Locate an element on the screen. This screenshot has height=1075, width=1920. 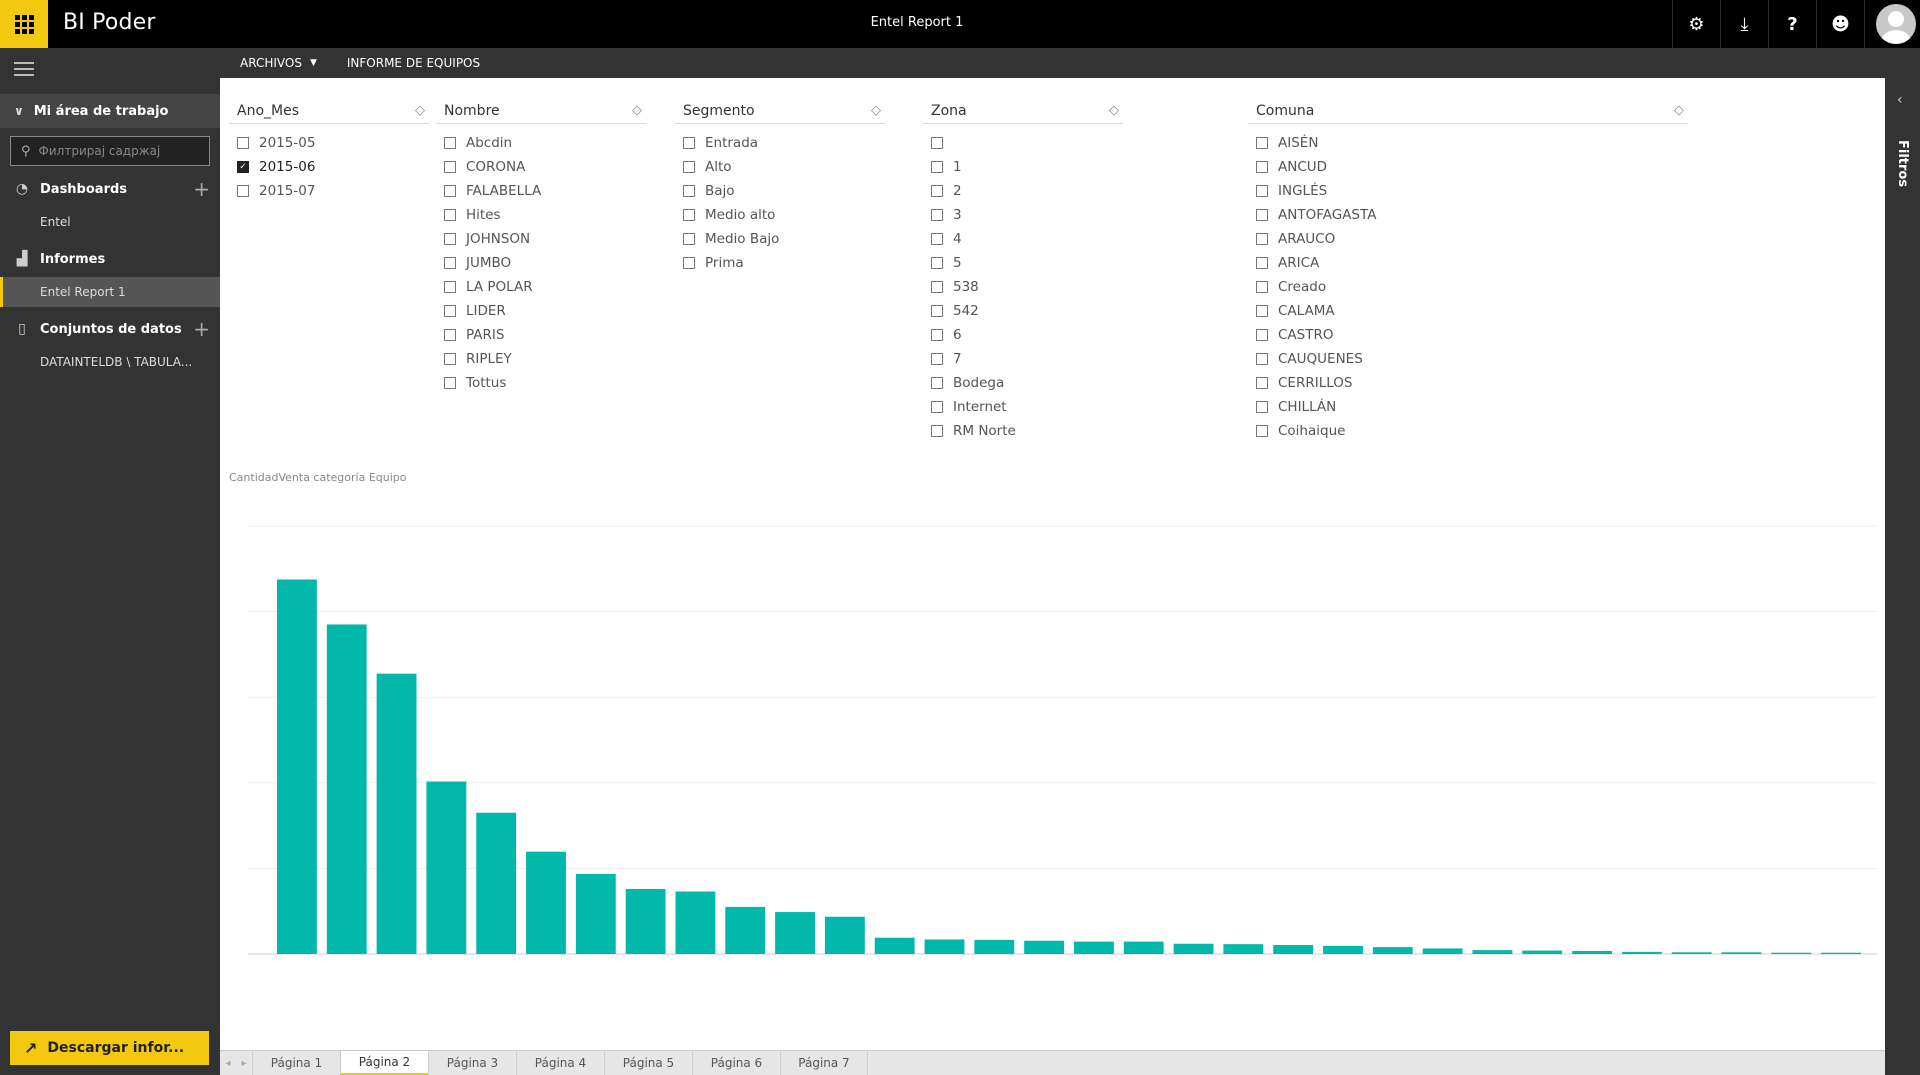
tab-page-1: Página 1 is located at coordinates (296, 1063).